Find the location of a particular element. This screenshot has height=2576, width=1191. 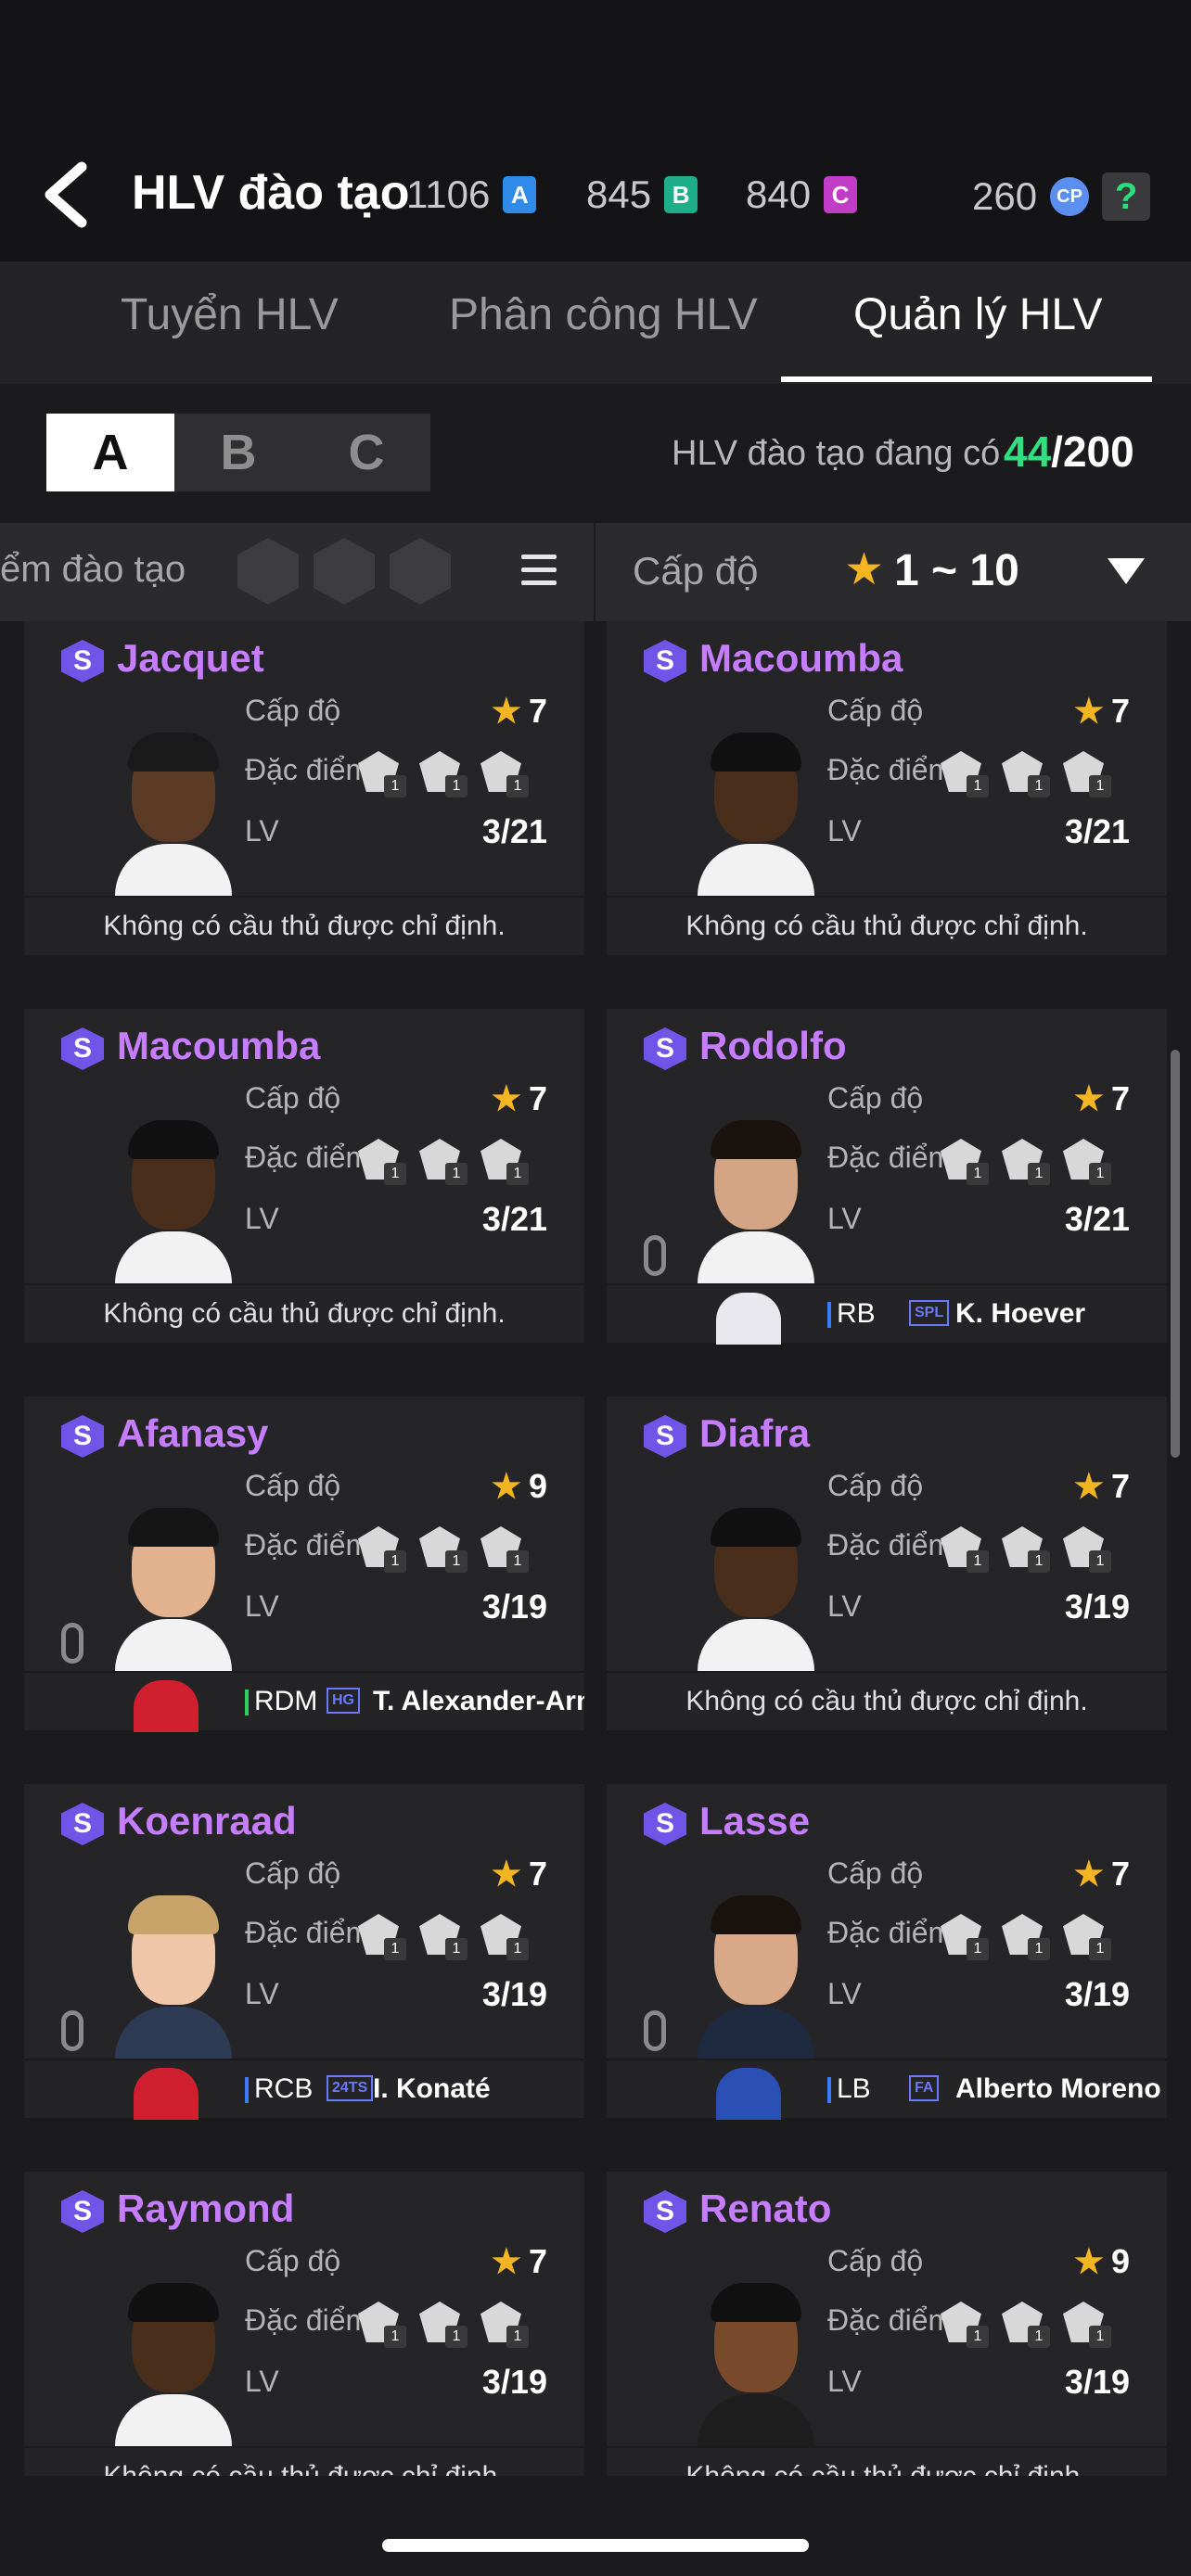

link-icon is located at coordinates (655, 1256).